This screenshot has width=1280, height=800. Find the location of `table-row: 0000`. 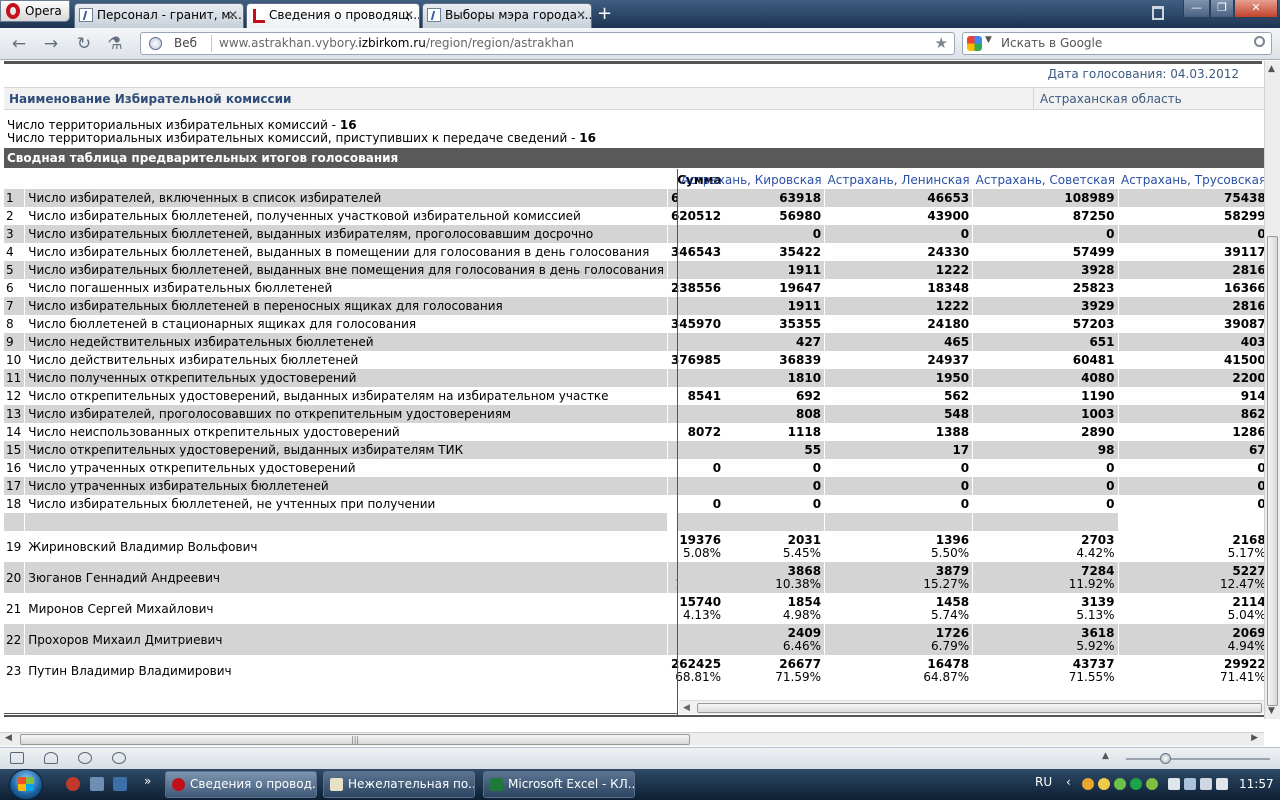

table-row: 0000 is located at coordinates (971, 504).